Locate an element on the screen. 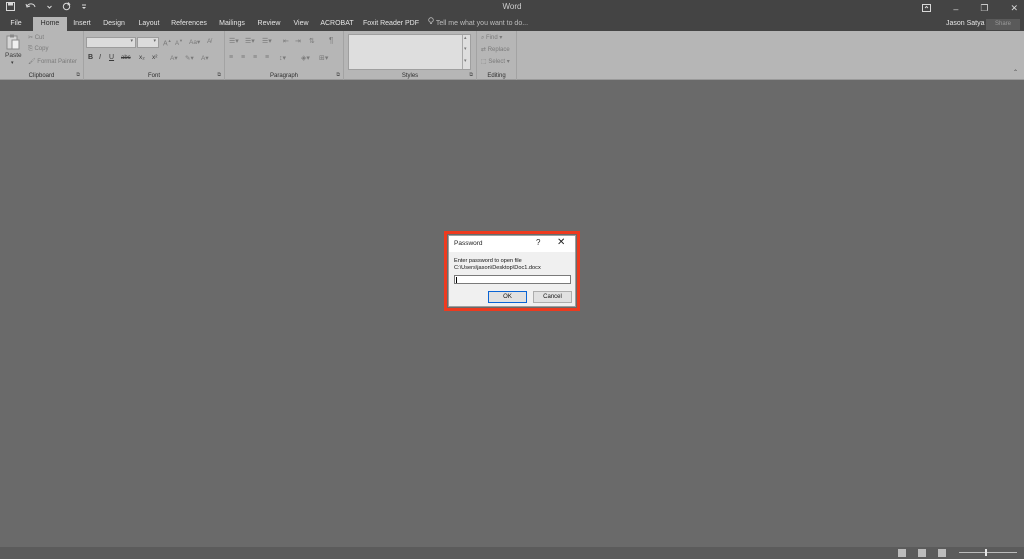 The height and width of the screenshot is (559, 1024). share-button: Share is located at coordinates (1003, 24).